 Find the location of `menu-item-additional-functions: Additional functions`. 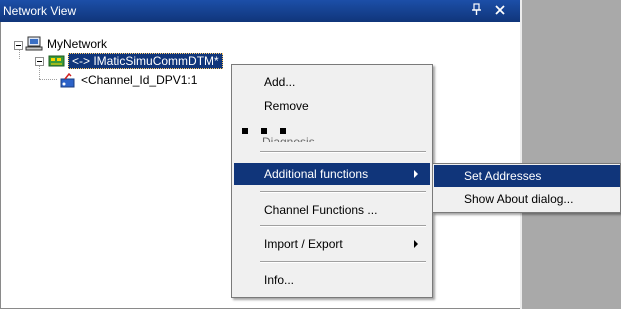

menu-item-additional-functions: Additional functions is located at coordinates (332, 174).